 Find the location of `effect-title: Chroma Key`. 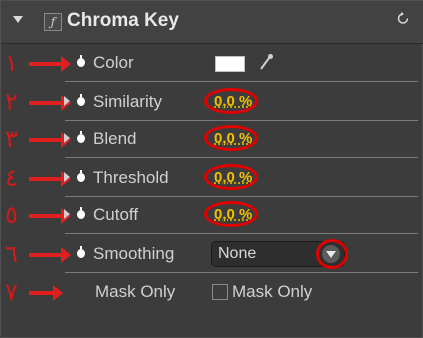

effect-title: Chroma Key is located at coordinates (123, 20).